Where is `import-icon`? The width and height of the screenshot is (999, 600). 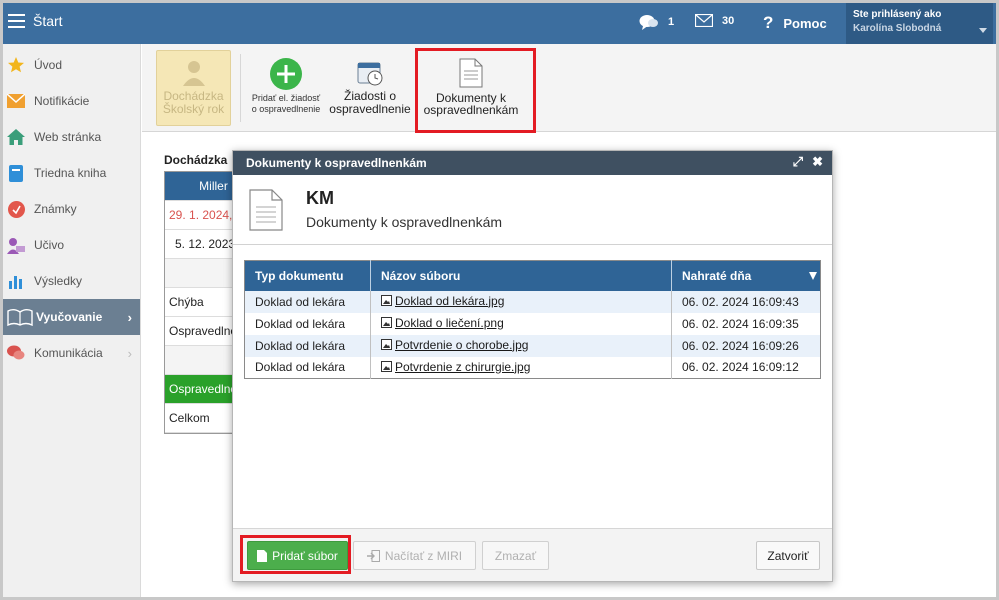
import-icon is located at coordinates (373, 555).